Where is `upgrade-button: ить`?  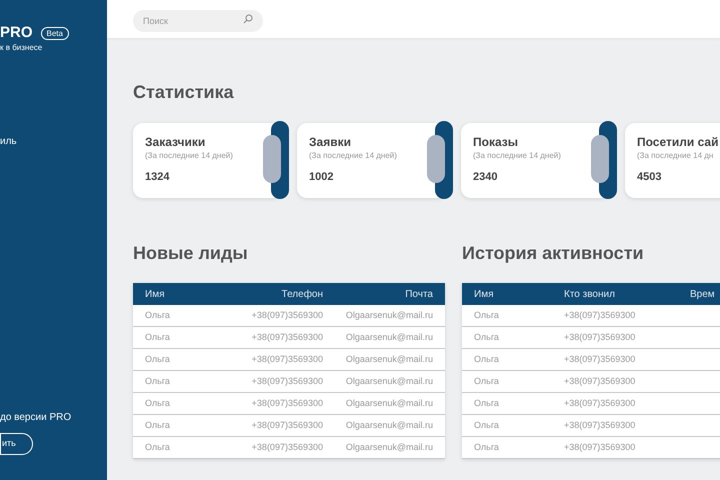
upgrade-button: ить is located at coordinates (16, 444).